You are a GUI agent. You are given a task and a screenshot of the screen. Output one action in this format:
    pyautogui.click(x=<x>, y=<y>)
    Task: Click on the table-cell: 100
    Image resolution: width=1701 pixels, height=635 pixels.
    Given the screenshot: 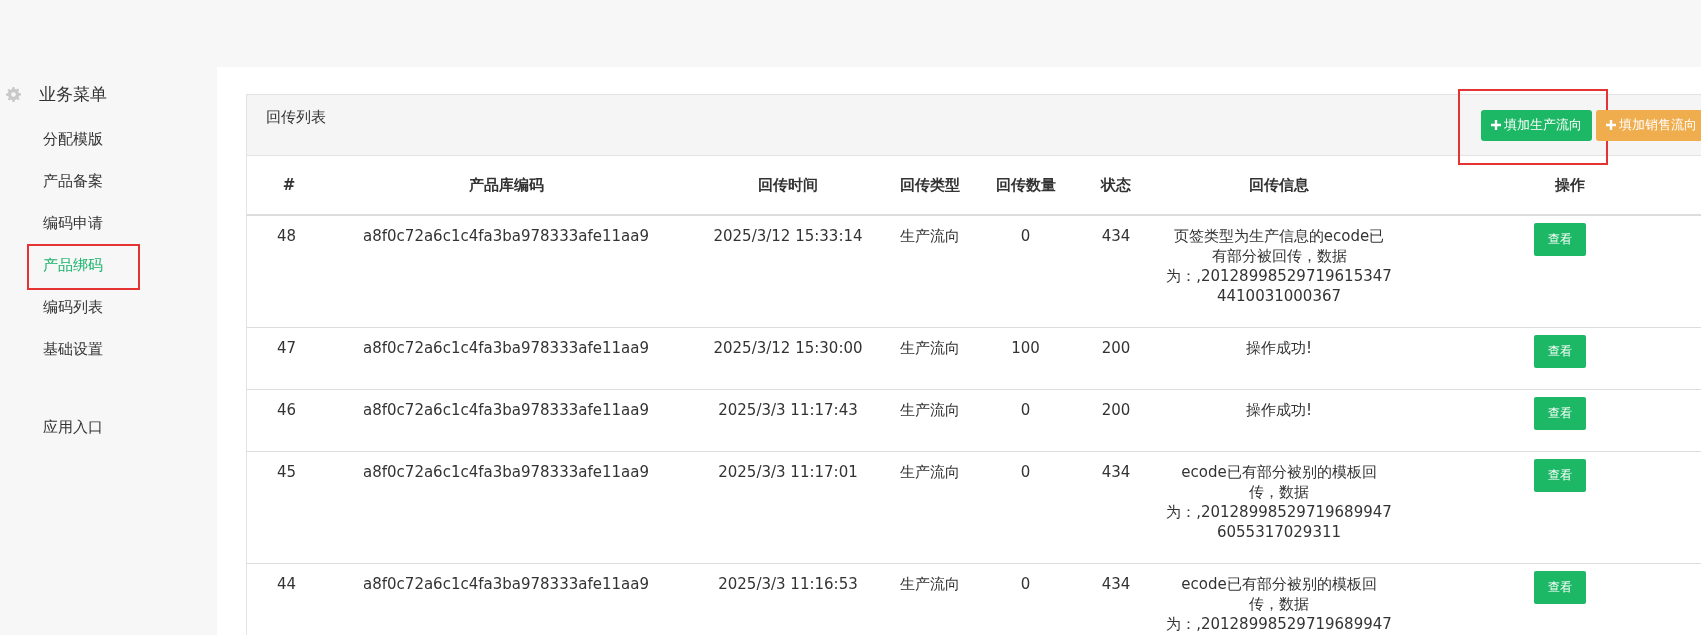 What is the action you would take?
    pyautogui.click(x=1025, y=358)
    